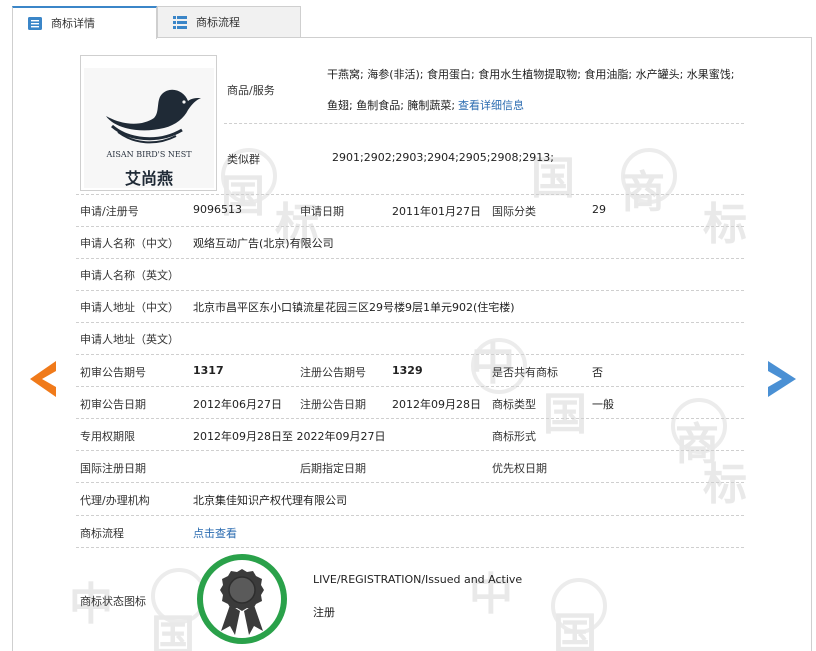 This screenshot has height=651, width=816. I want to click on later-date-label: 后期指定日期, so click(333, 468).